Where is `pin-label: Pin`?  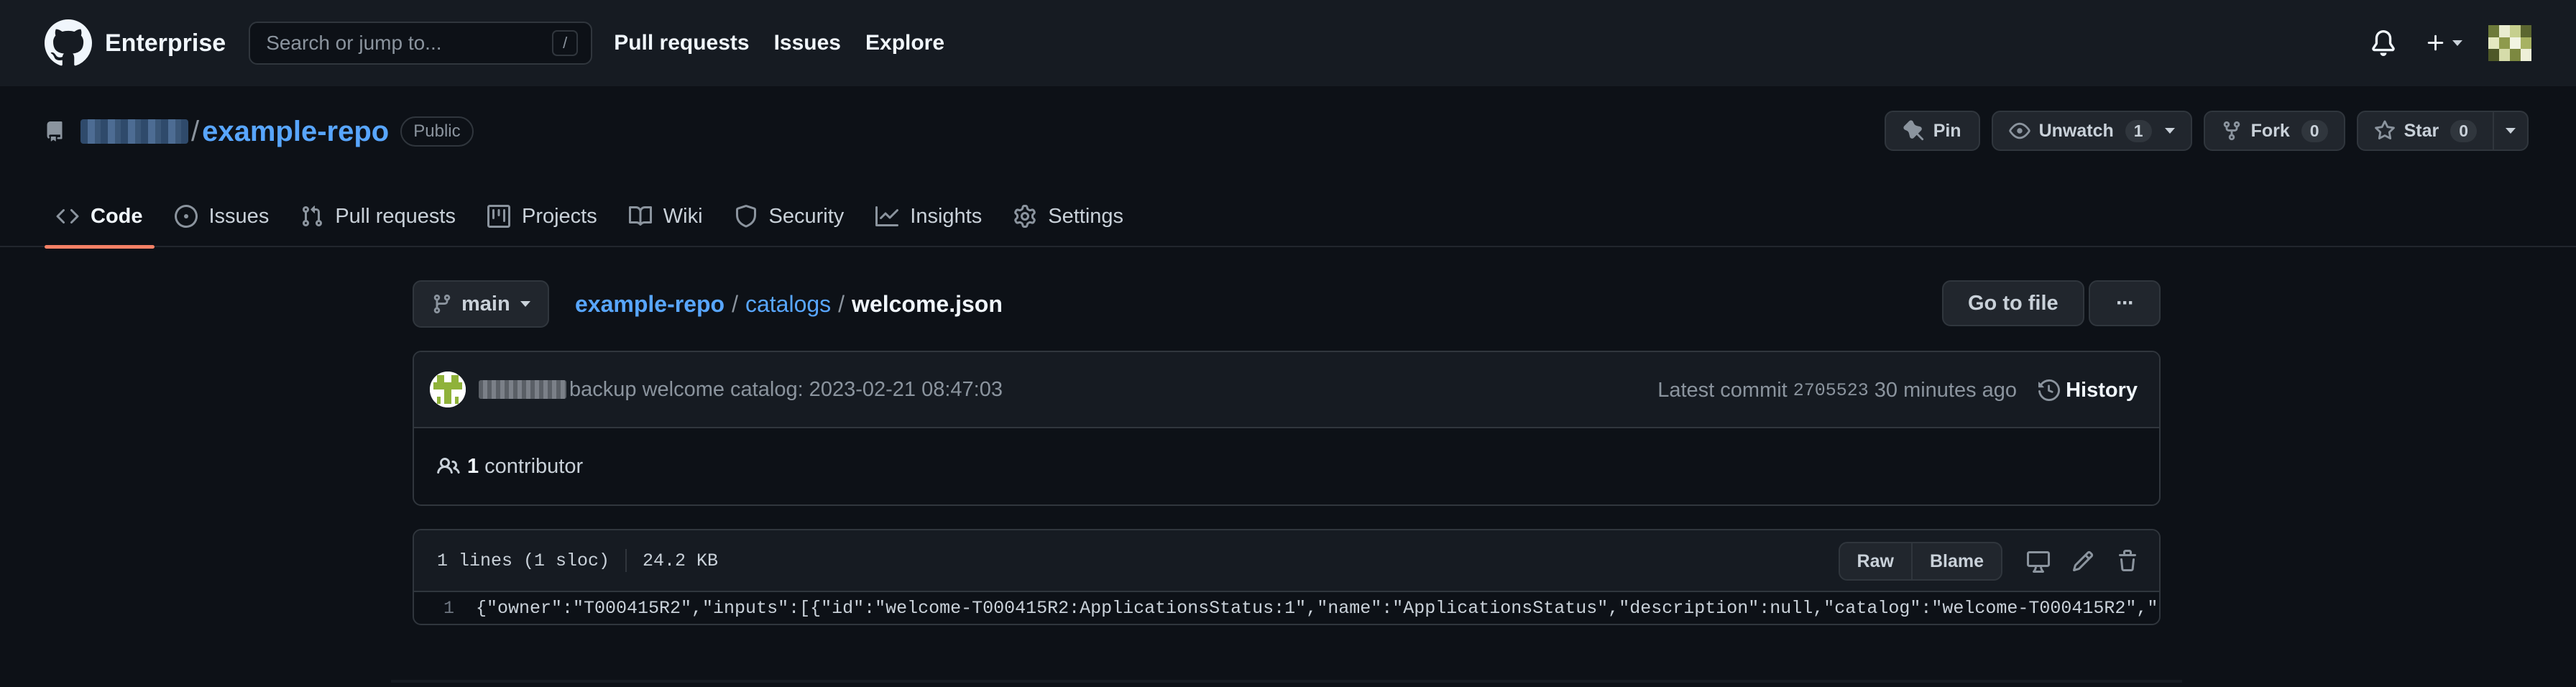 pin-label: Pin is located at coordinates (1947, 130).